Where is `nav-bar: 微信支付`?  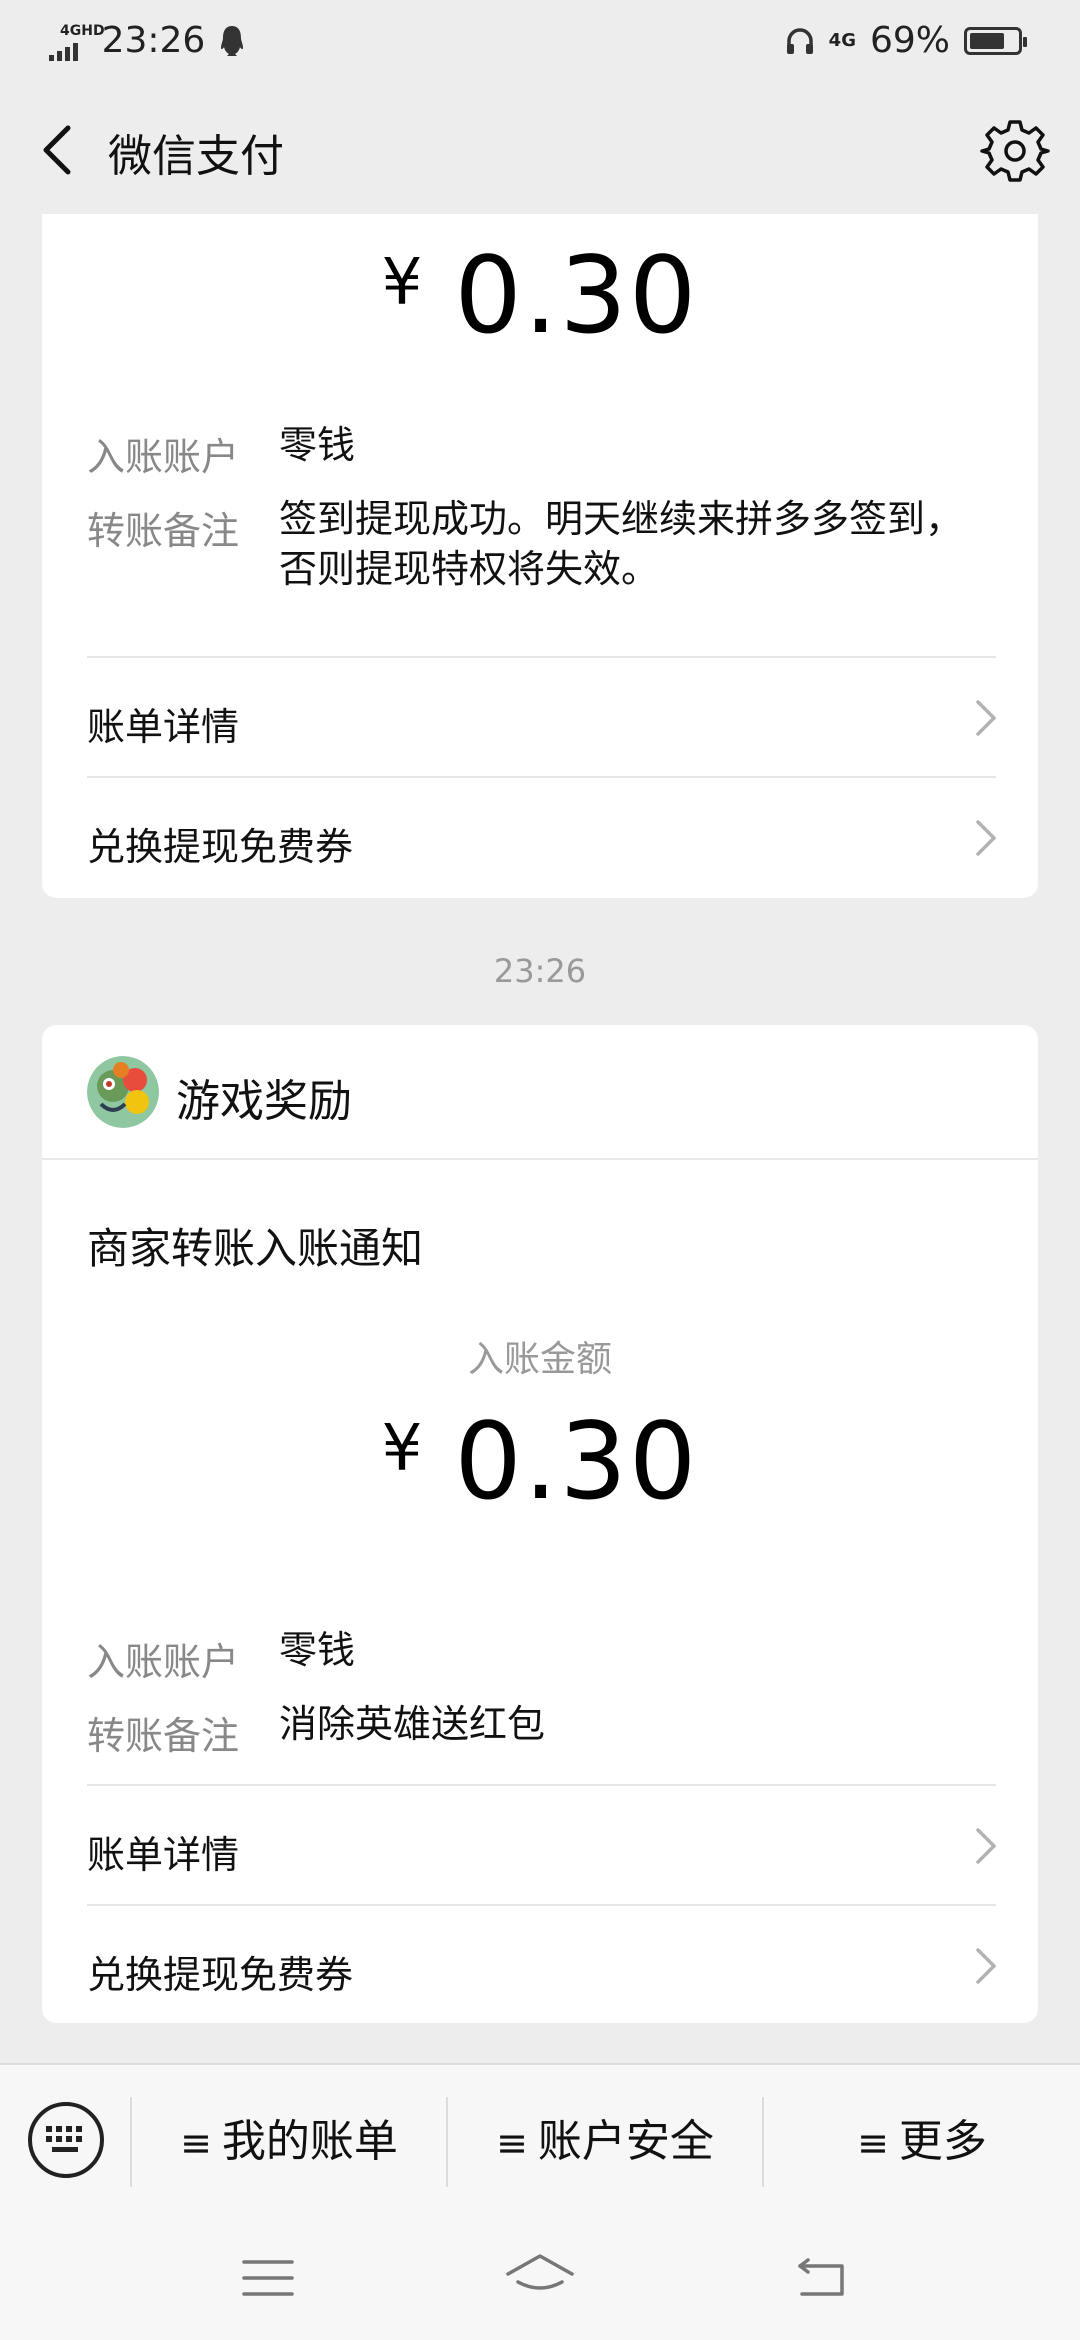 nav-bar: 微信支付 is located at coordinates (540, 150).